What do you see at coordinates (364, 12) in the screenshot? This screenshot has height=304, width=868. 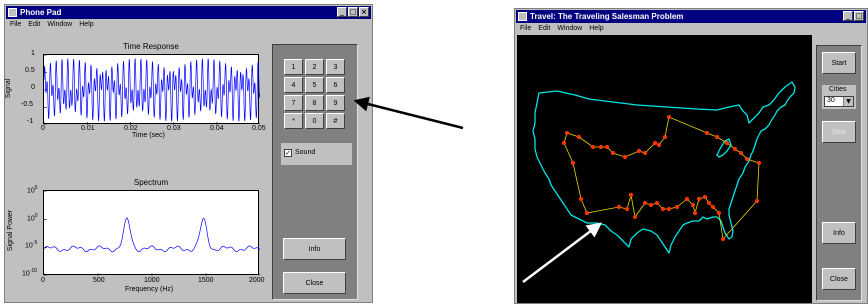 I see `close-icon: ×` at bounding box center [364, 12].